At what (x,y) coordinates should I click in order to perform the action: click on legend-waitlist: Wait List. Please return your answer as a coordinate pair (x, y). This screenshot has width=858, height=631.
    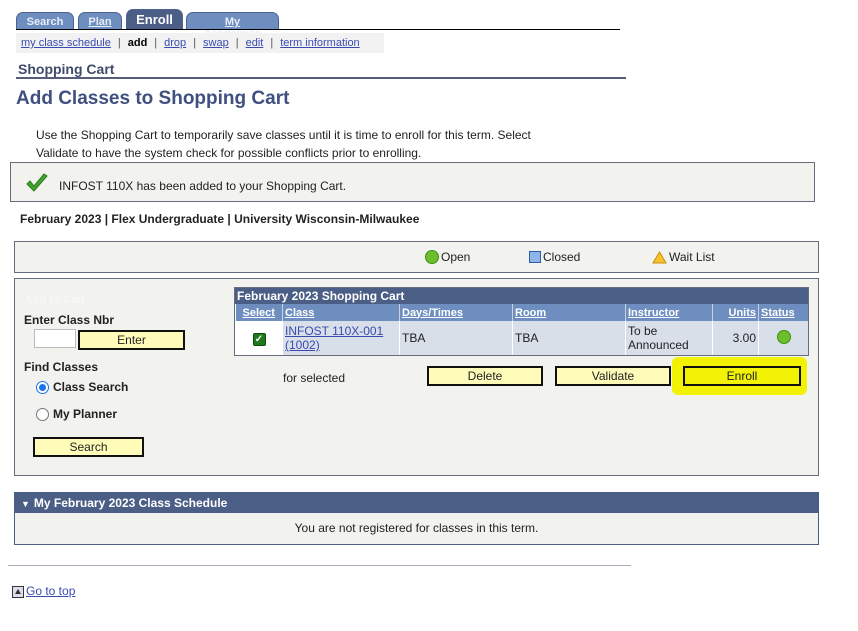
    Looking at the image, I should click on (683, 257).